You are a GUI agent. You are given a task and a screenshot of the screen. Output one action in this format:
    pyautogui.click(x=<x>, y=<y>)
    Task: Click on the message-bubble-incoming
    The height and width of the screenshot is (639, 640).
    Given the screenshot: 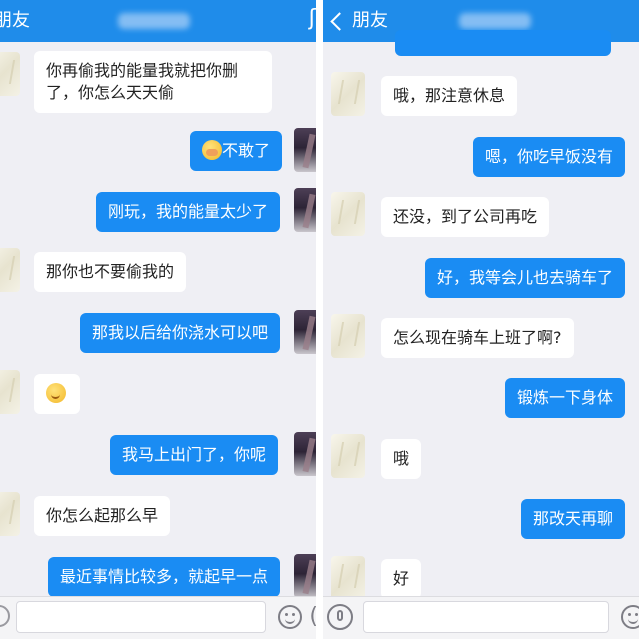 What is the action you would take?
    pyautogui.click(x=57, y=394)
    